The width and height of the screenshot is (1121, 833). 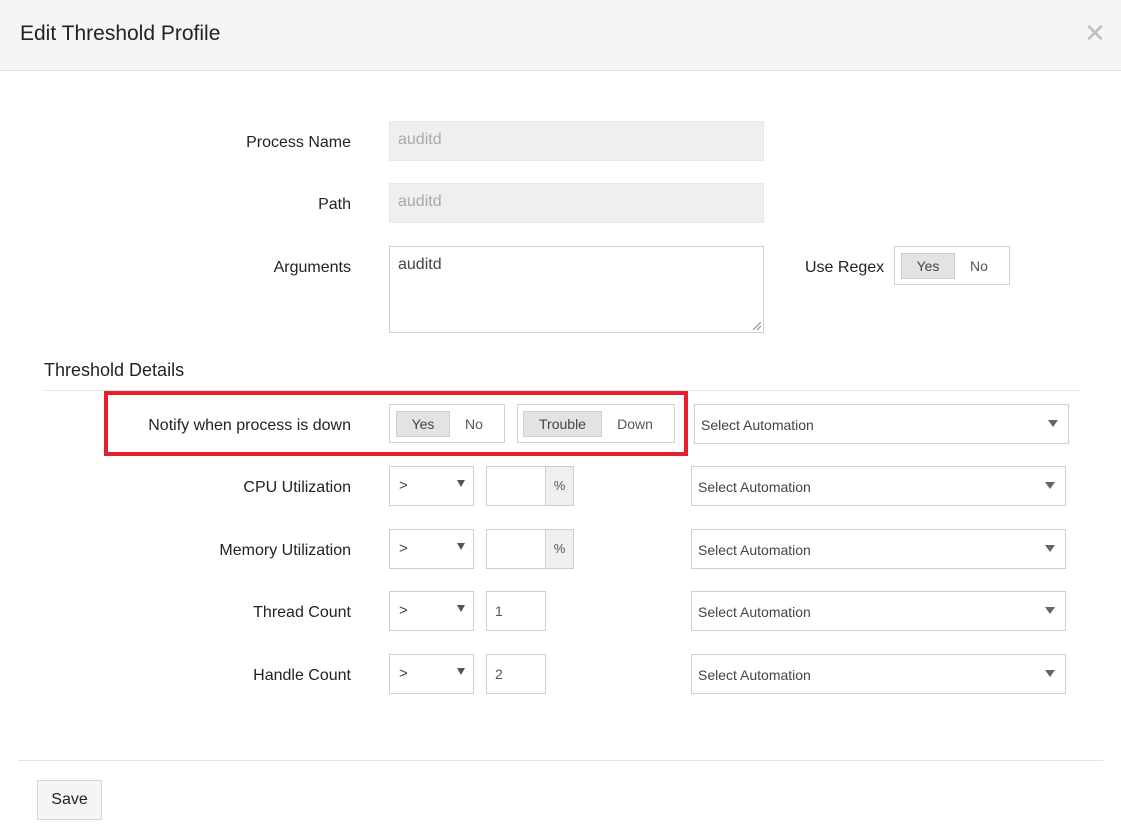 What do you see at coordinates (114, 370) in the screenshot?
I see `threshold-details-title: Threshold Details` at bounding box center [114, 370].